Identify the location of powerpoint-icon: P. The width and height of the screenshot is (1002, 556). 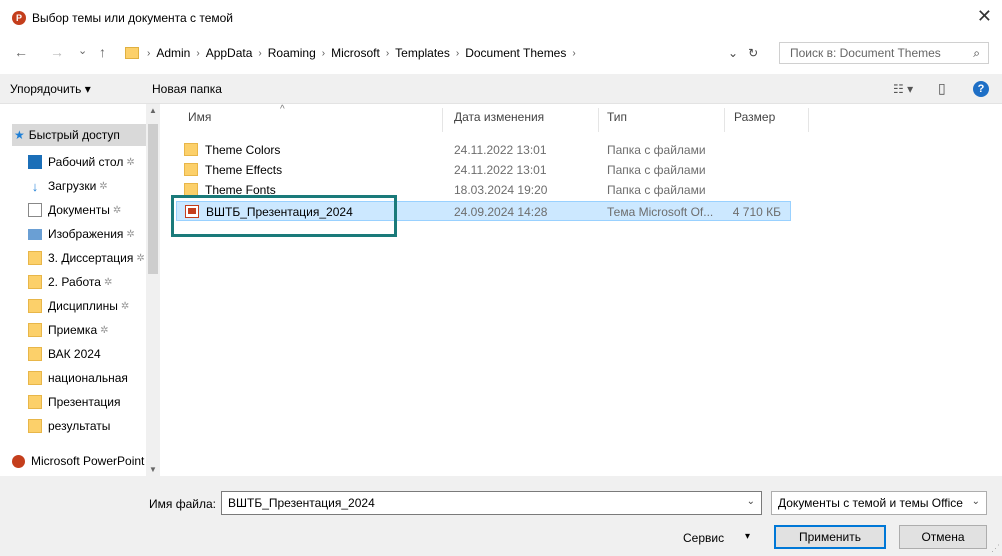
(19, 18).